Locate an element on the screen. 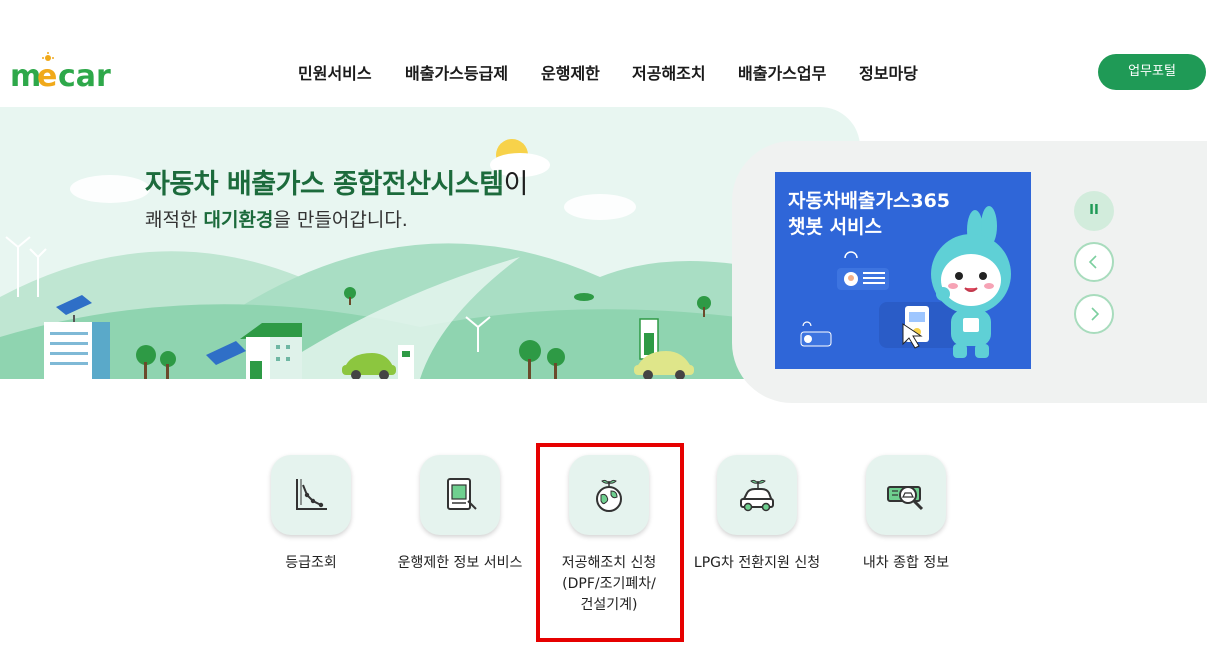 This screenshot has width=1207, height=660. chevron-left-icon is located at coordinates (1092, 262).